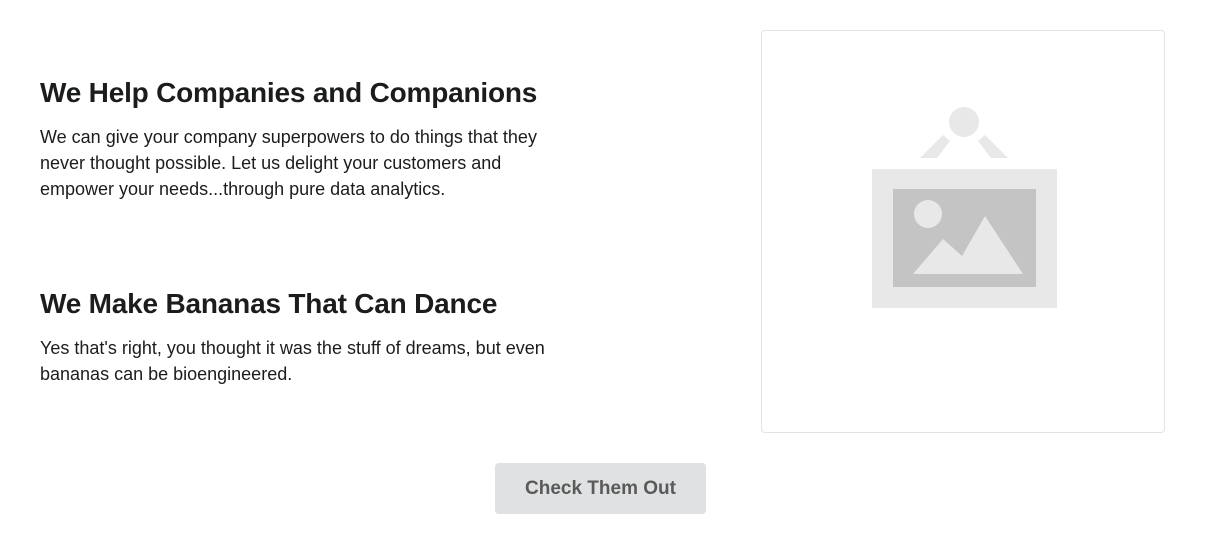 The height and width of the screenshot is (551, 1211). I want to click on hanger-wire-left, so click(935, 146).